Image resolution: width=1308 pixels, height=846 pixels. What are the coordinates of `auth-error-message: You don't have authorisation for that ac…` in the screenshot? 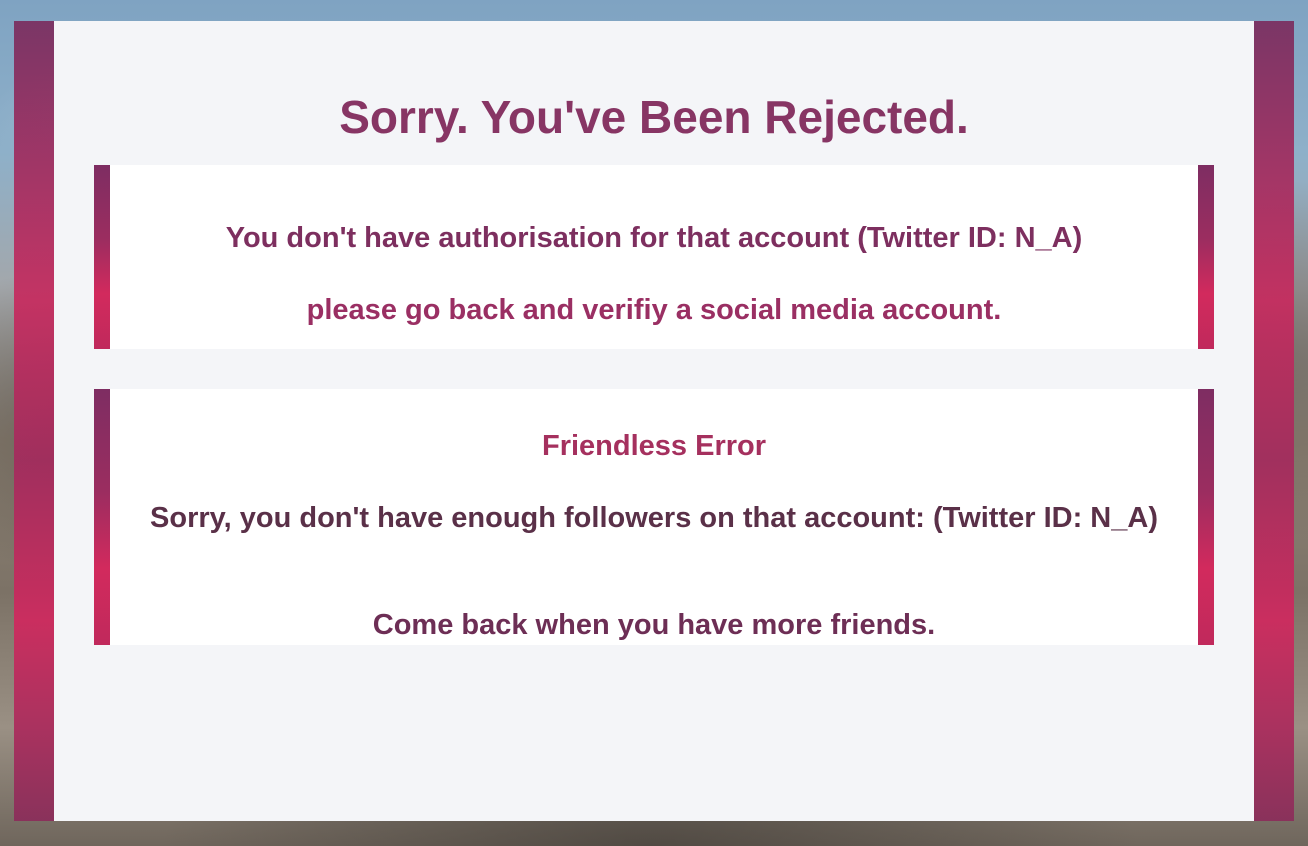 It's located at (654, 238).